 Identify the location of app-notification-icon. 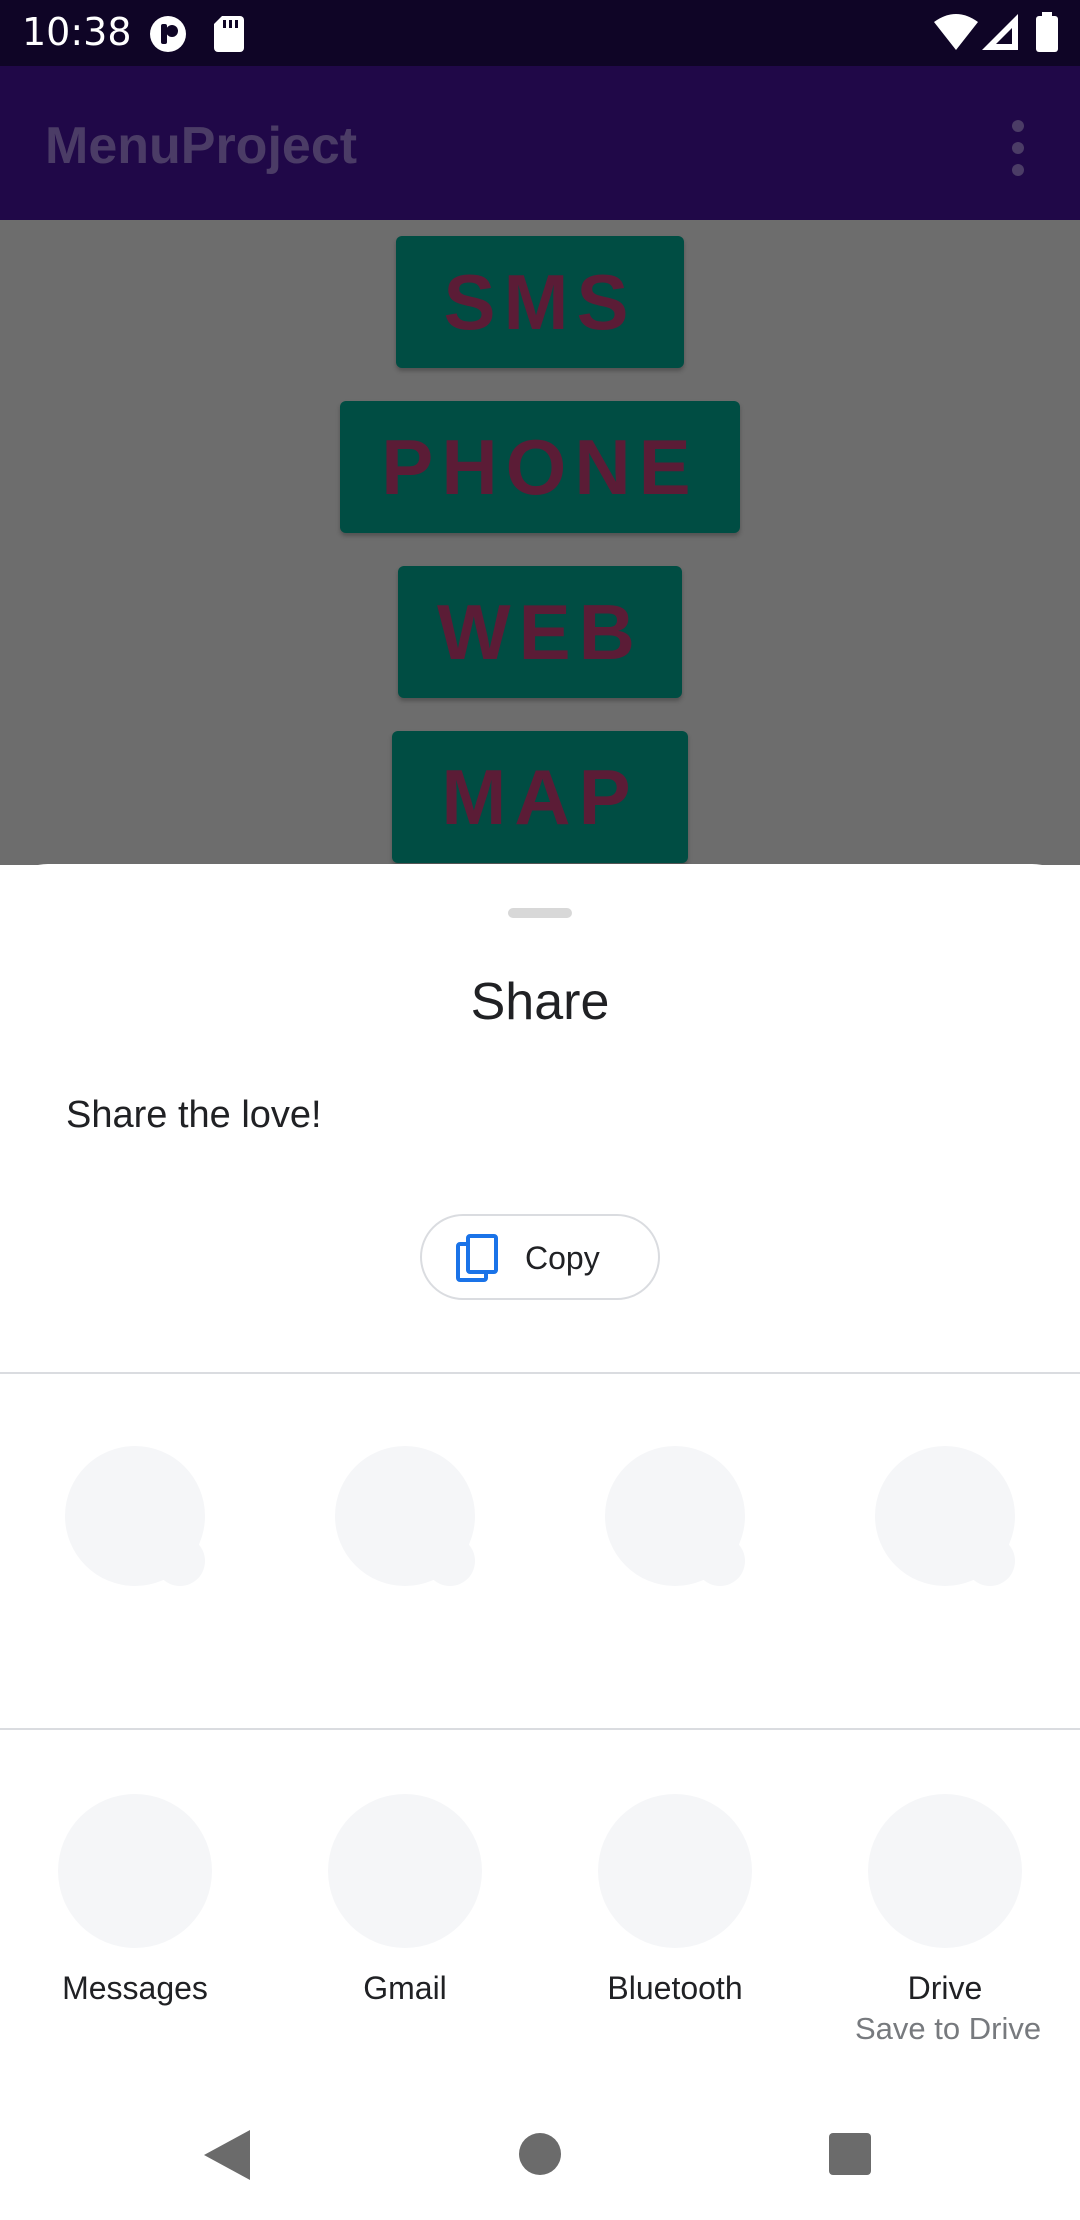
(168, 34).